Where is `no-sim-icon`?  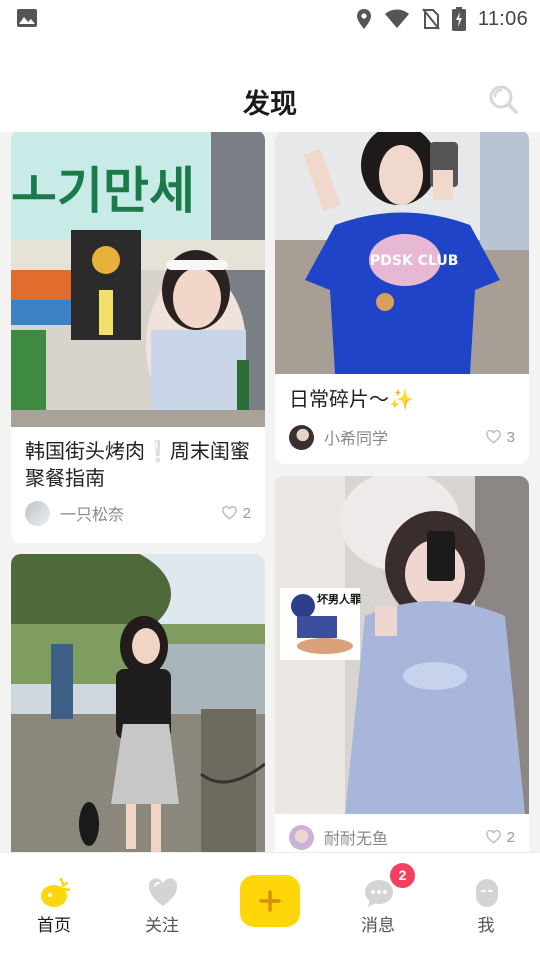 no-sim-icon is located at coordinates (431, 19).